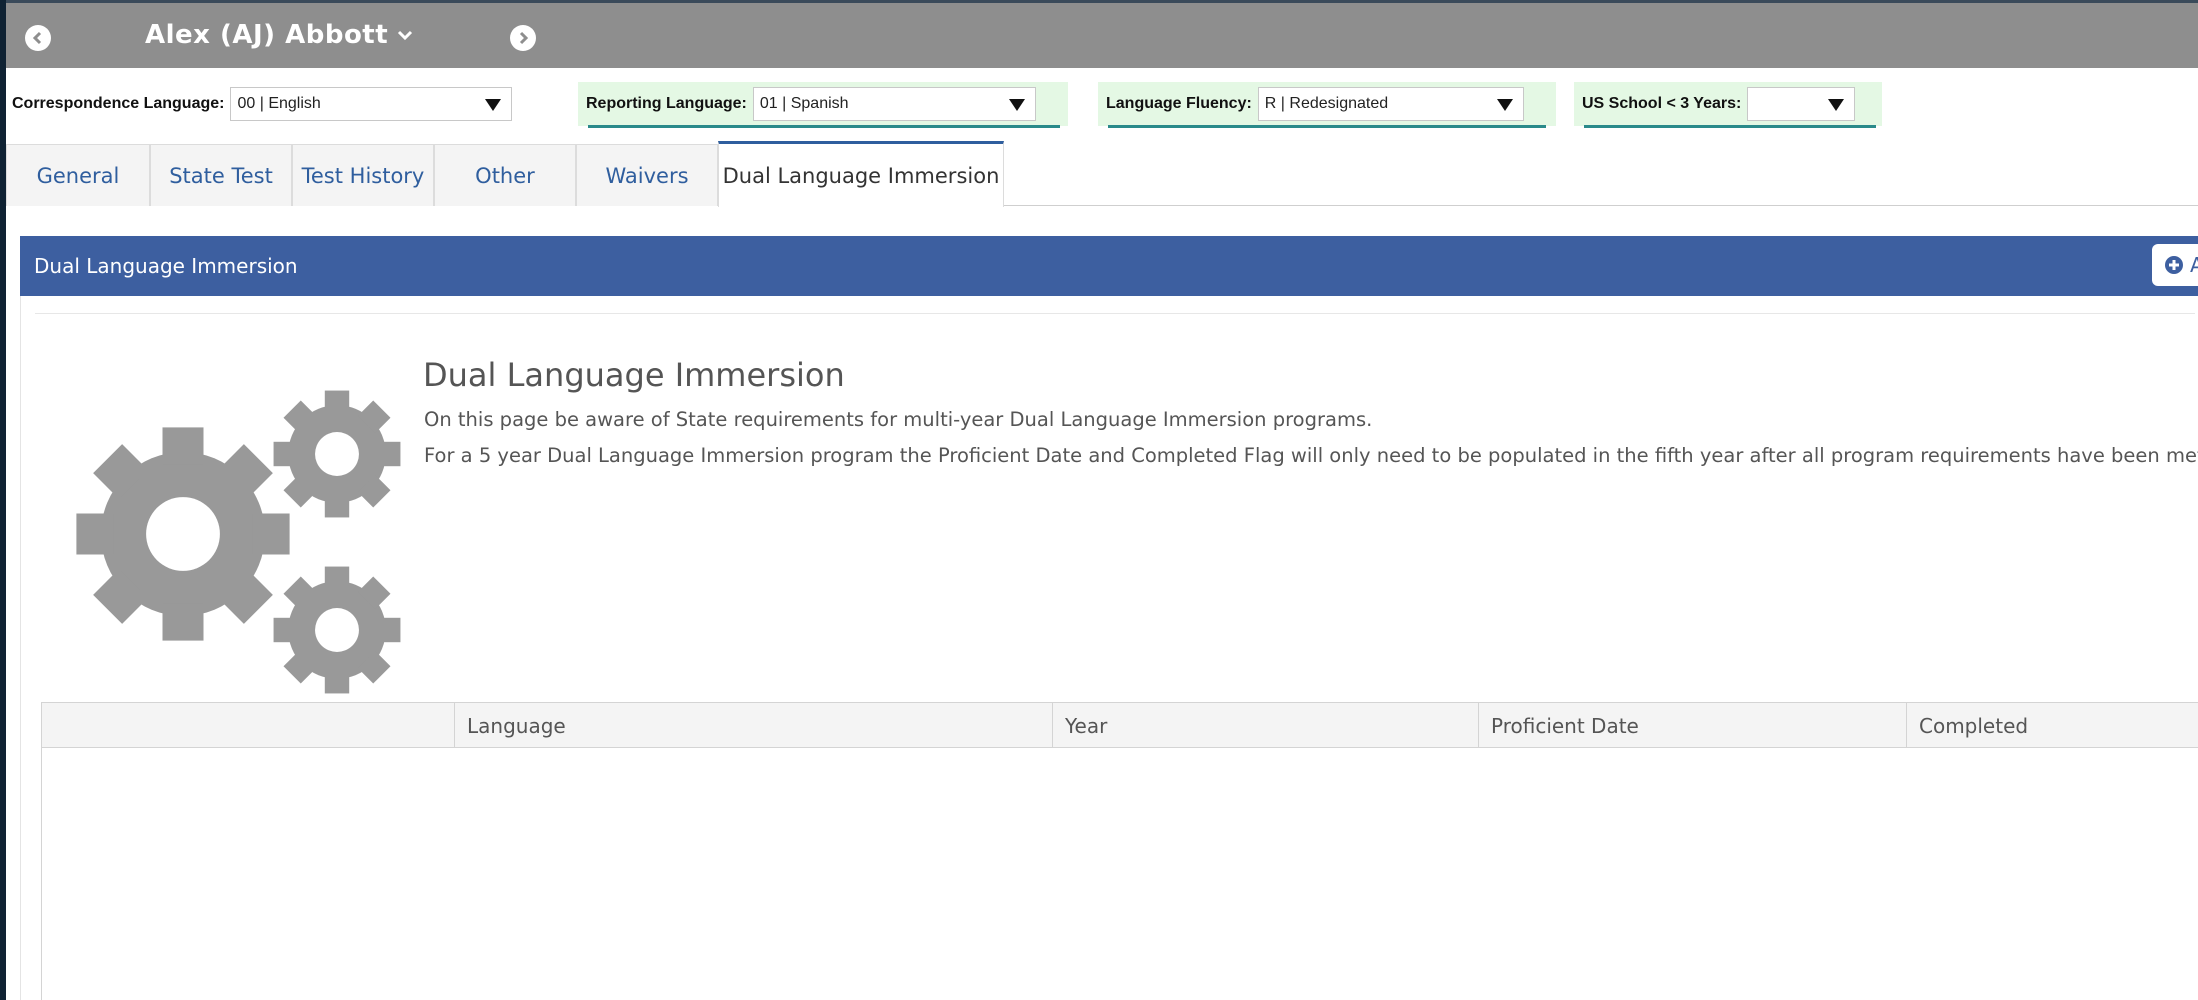 The height and width of the screenshot is (1000, 2198). What do you see at coordinates (1974, 725) in the screenshot?
I see `column-header-label: Completed` at bounding box center [1974, 725].